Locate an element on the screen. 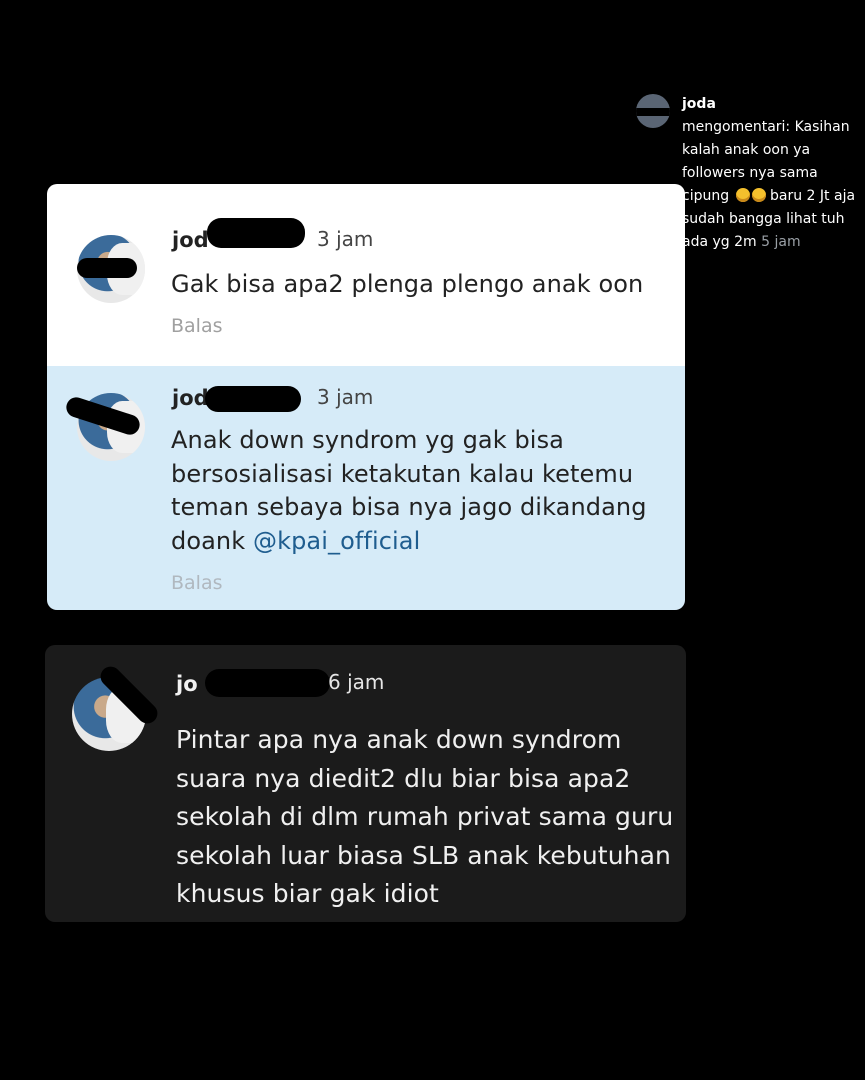 This screenshot has width=865, height=1080. comment-text-line: sekolah luar biasa SLB anak kebutuhan is located at coordinates (423, 855).